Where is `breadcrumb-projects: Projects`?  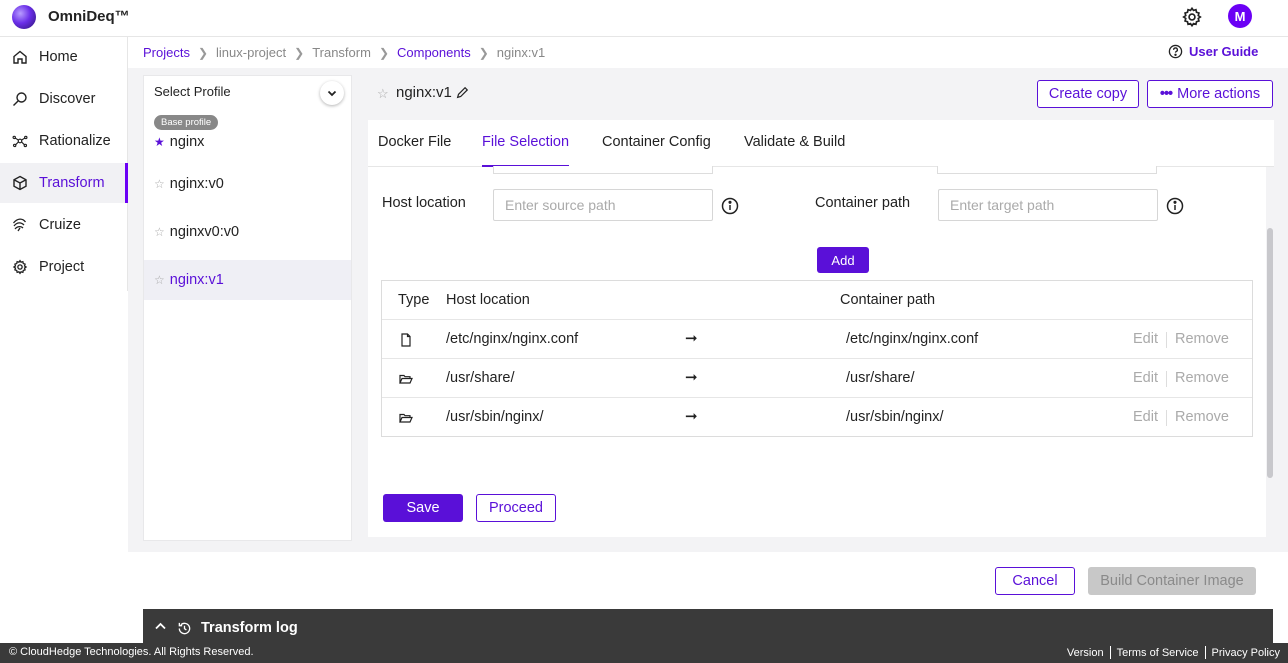 breadcrumb-projects: Projects is located at coordinates (166, 52).